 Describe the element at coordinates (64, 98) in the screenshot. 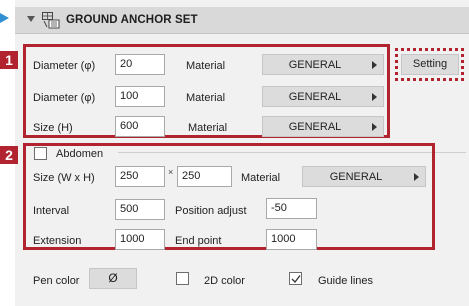

I see `diameter-label-2: Diameter (φ)` at that location.